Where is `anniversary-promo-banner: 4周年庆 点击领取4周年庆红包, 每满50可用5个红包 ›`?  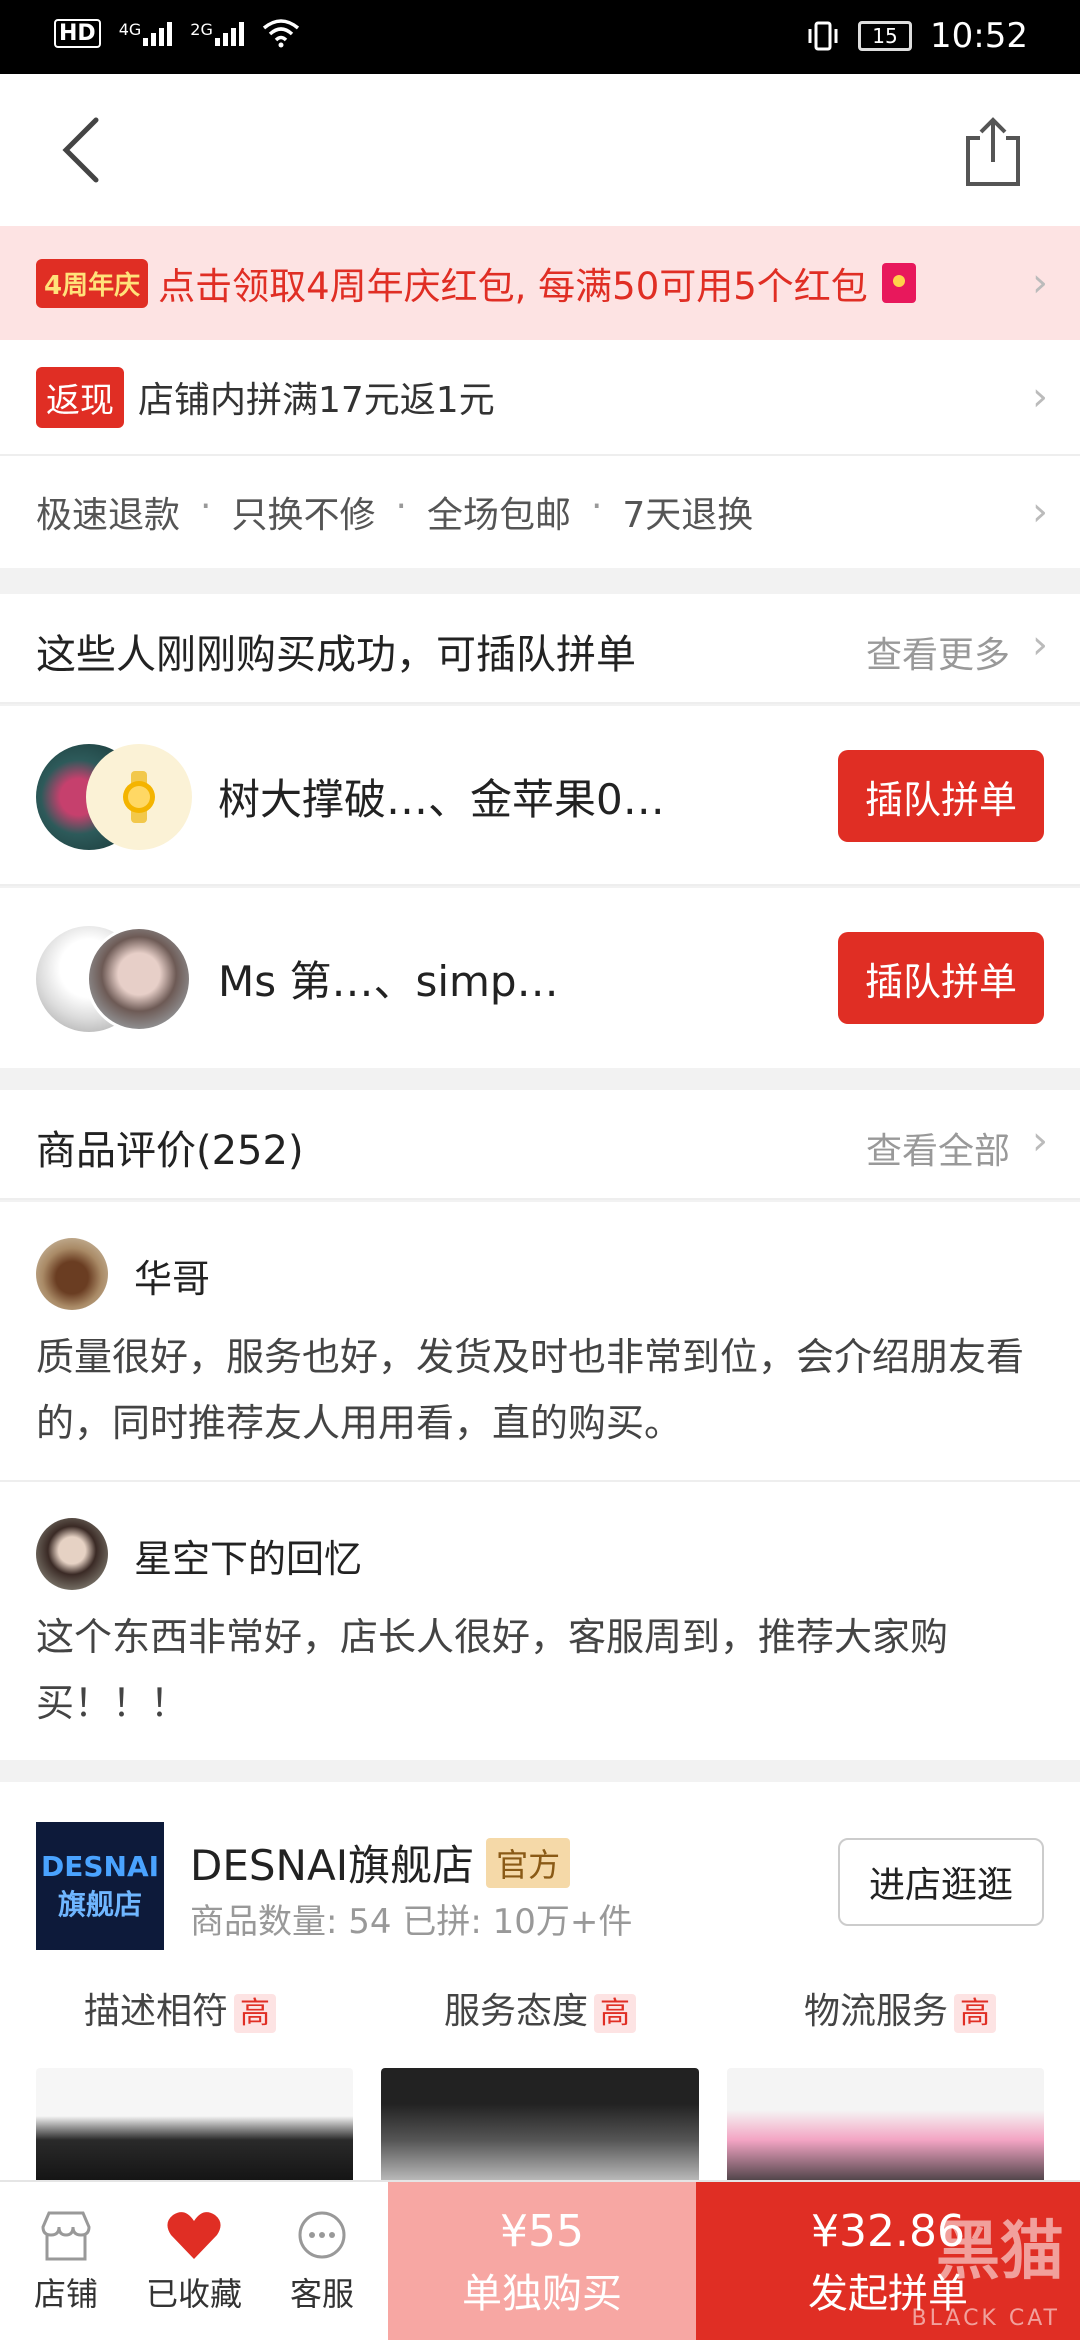 anniversary-promo-banner: 4周年庆 点击领取4周年庆红包, 每满50可用5个红包 › is located at coordinates (540, 283).